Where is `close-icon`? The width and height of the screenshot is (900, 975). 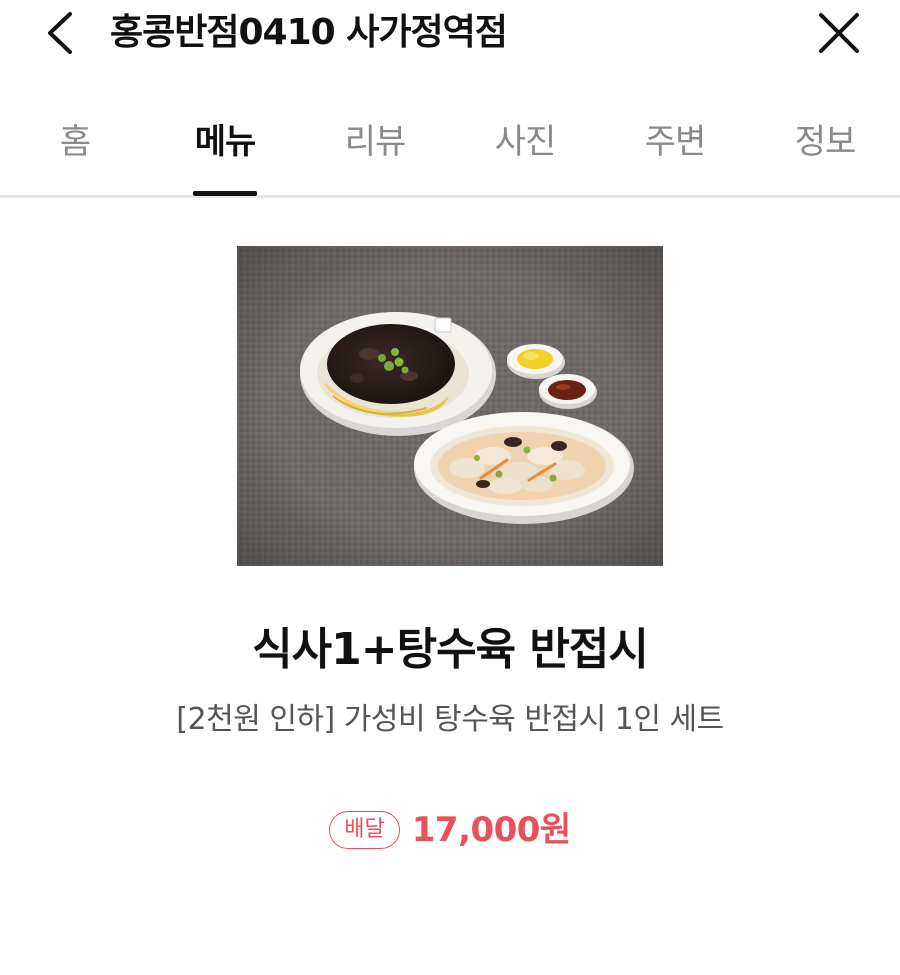
close-icon is located at coordinates (839, 33).